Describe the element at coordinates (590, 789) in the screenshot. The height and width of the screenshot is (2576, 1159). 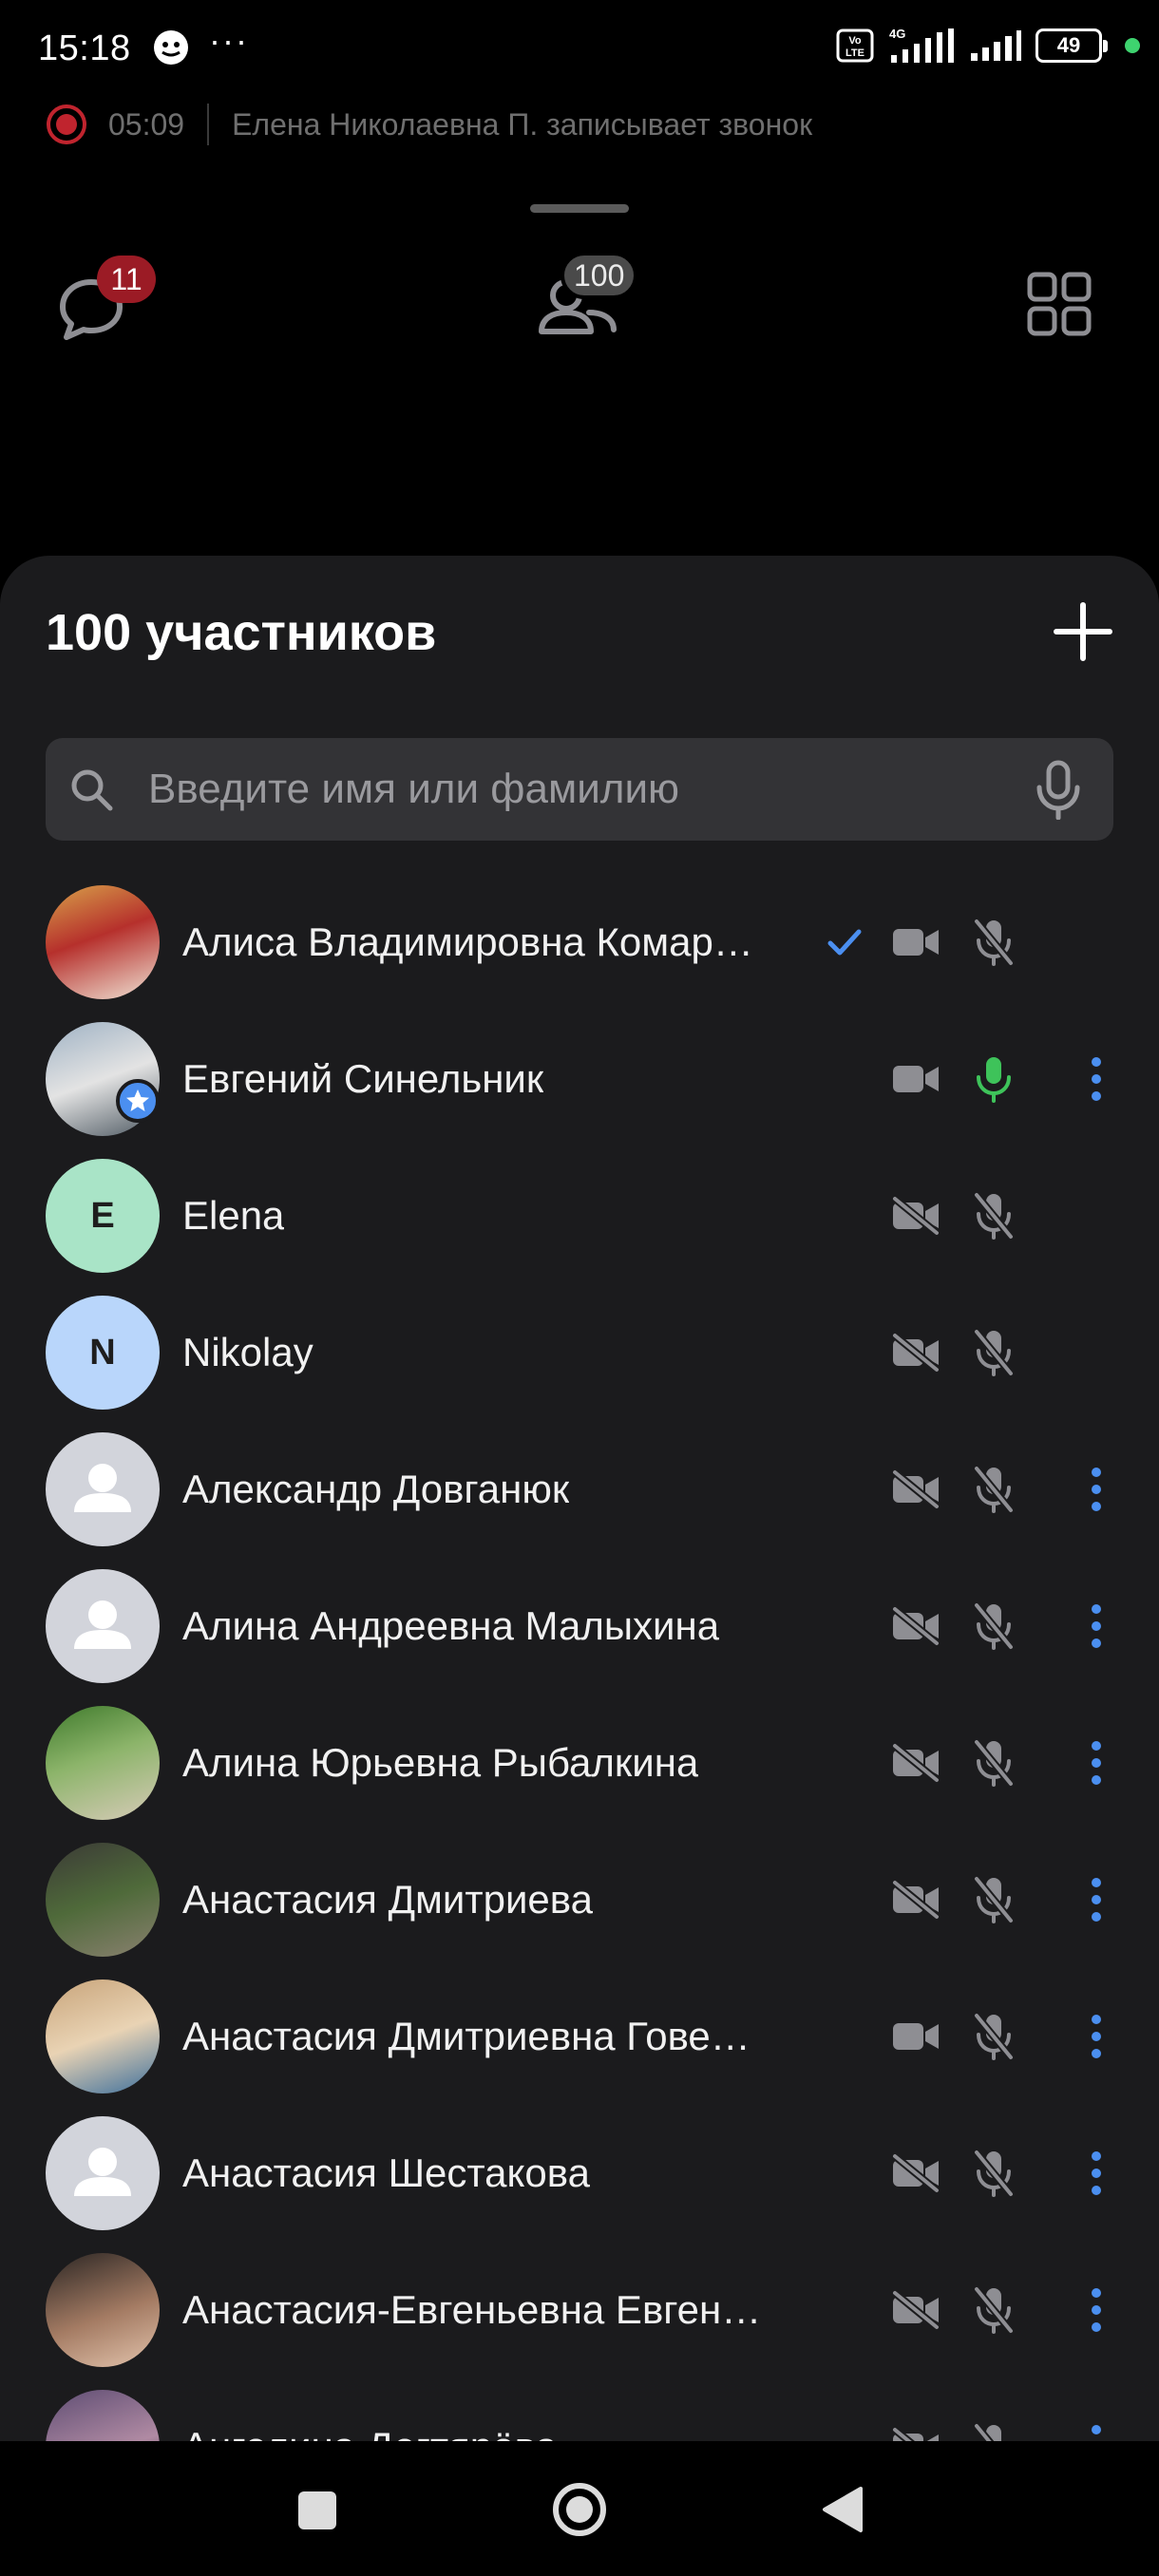
I see `search-input` at that location.